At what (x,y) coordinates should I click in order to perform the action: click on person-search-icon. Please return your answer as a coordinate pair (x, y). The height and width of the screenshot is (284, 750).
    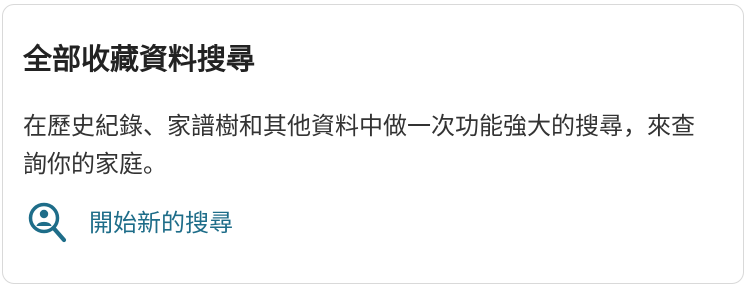
    Looking at the image, I should click on (47, 222).